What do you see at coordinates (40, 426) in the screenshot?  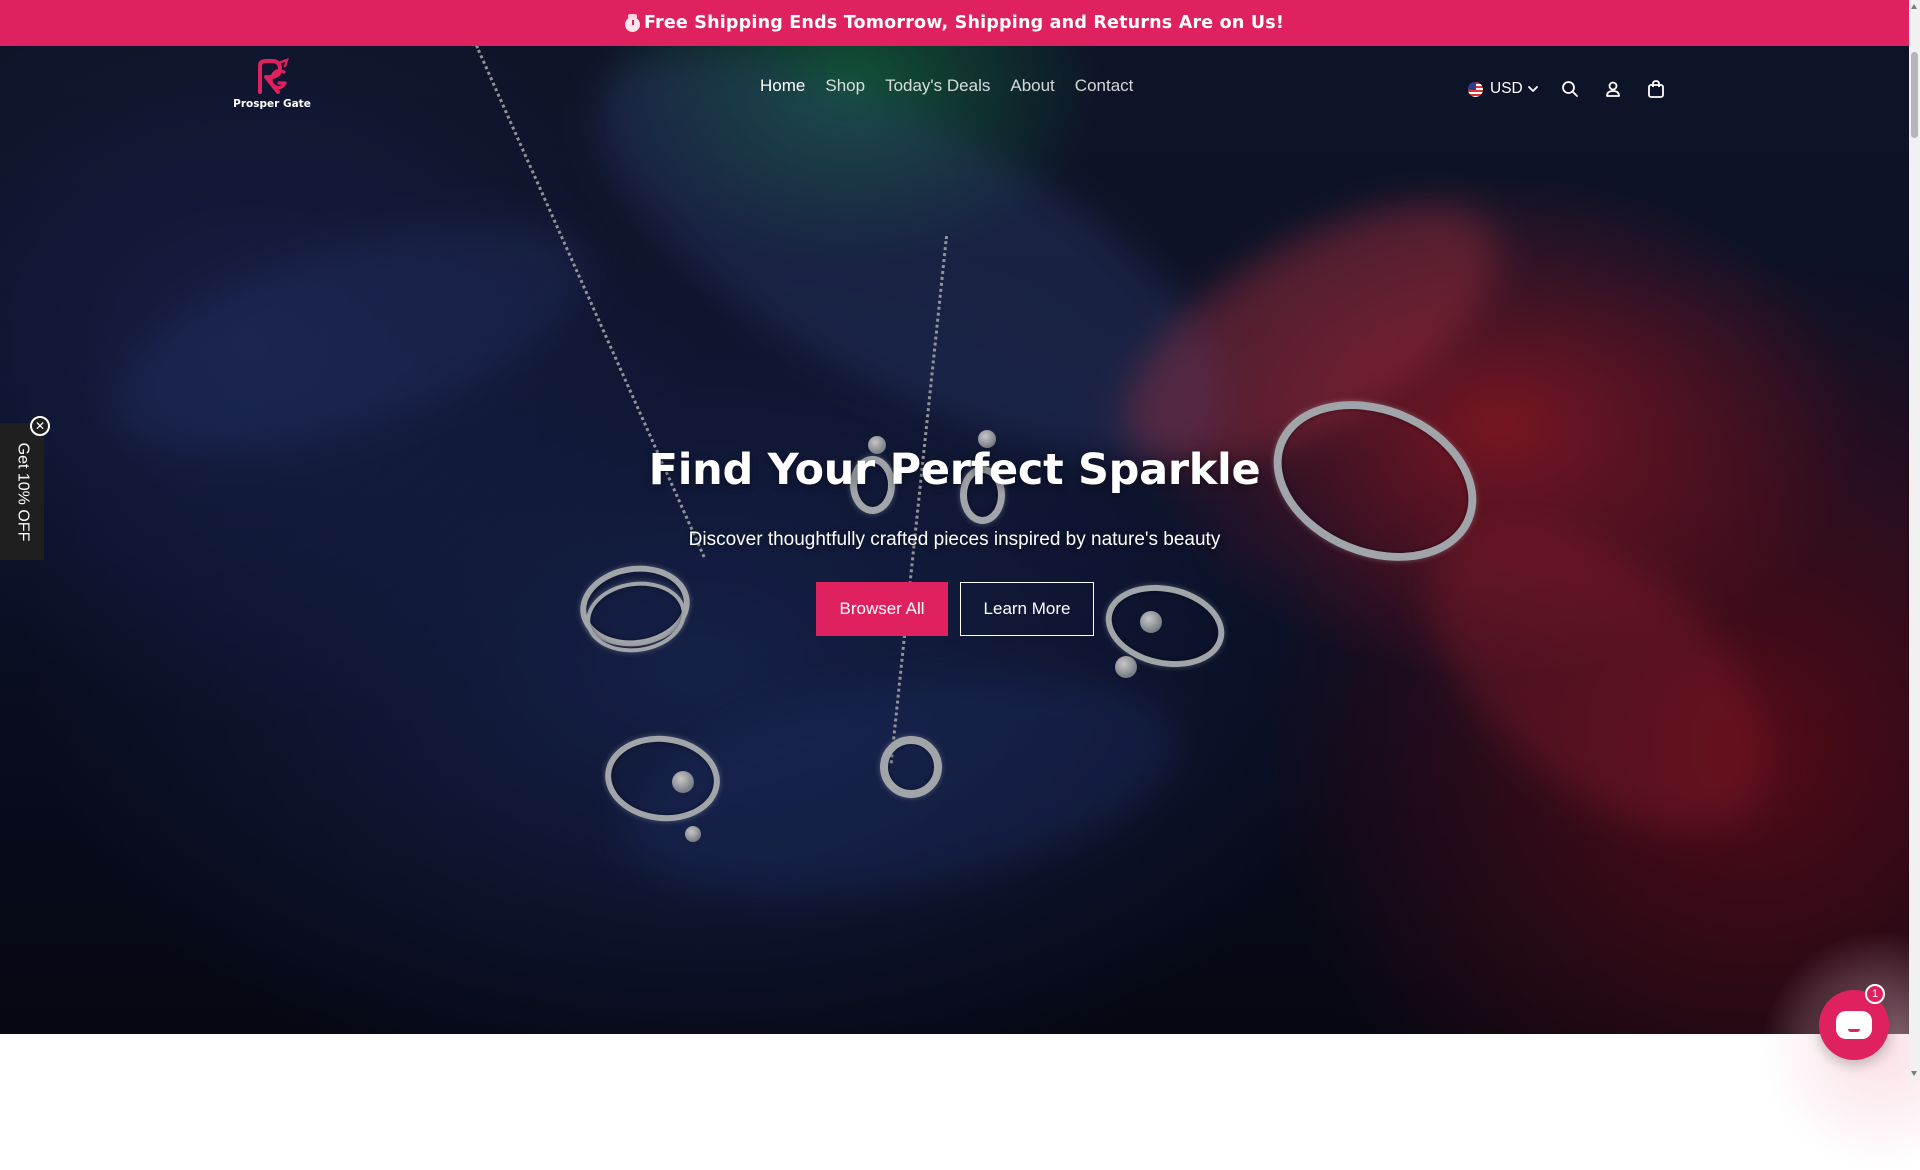 I see `close-icon: ✕` at bounding box center [40, 426].